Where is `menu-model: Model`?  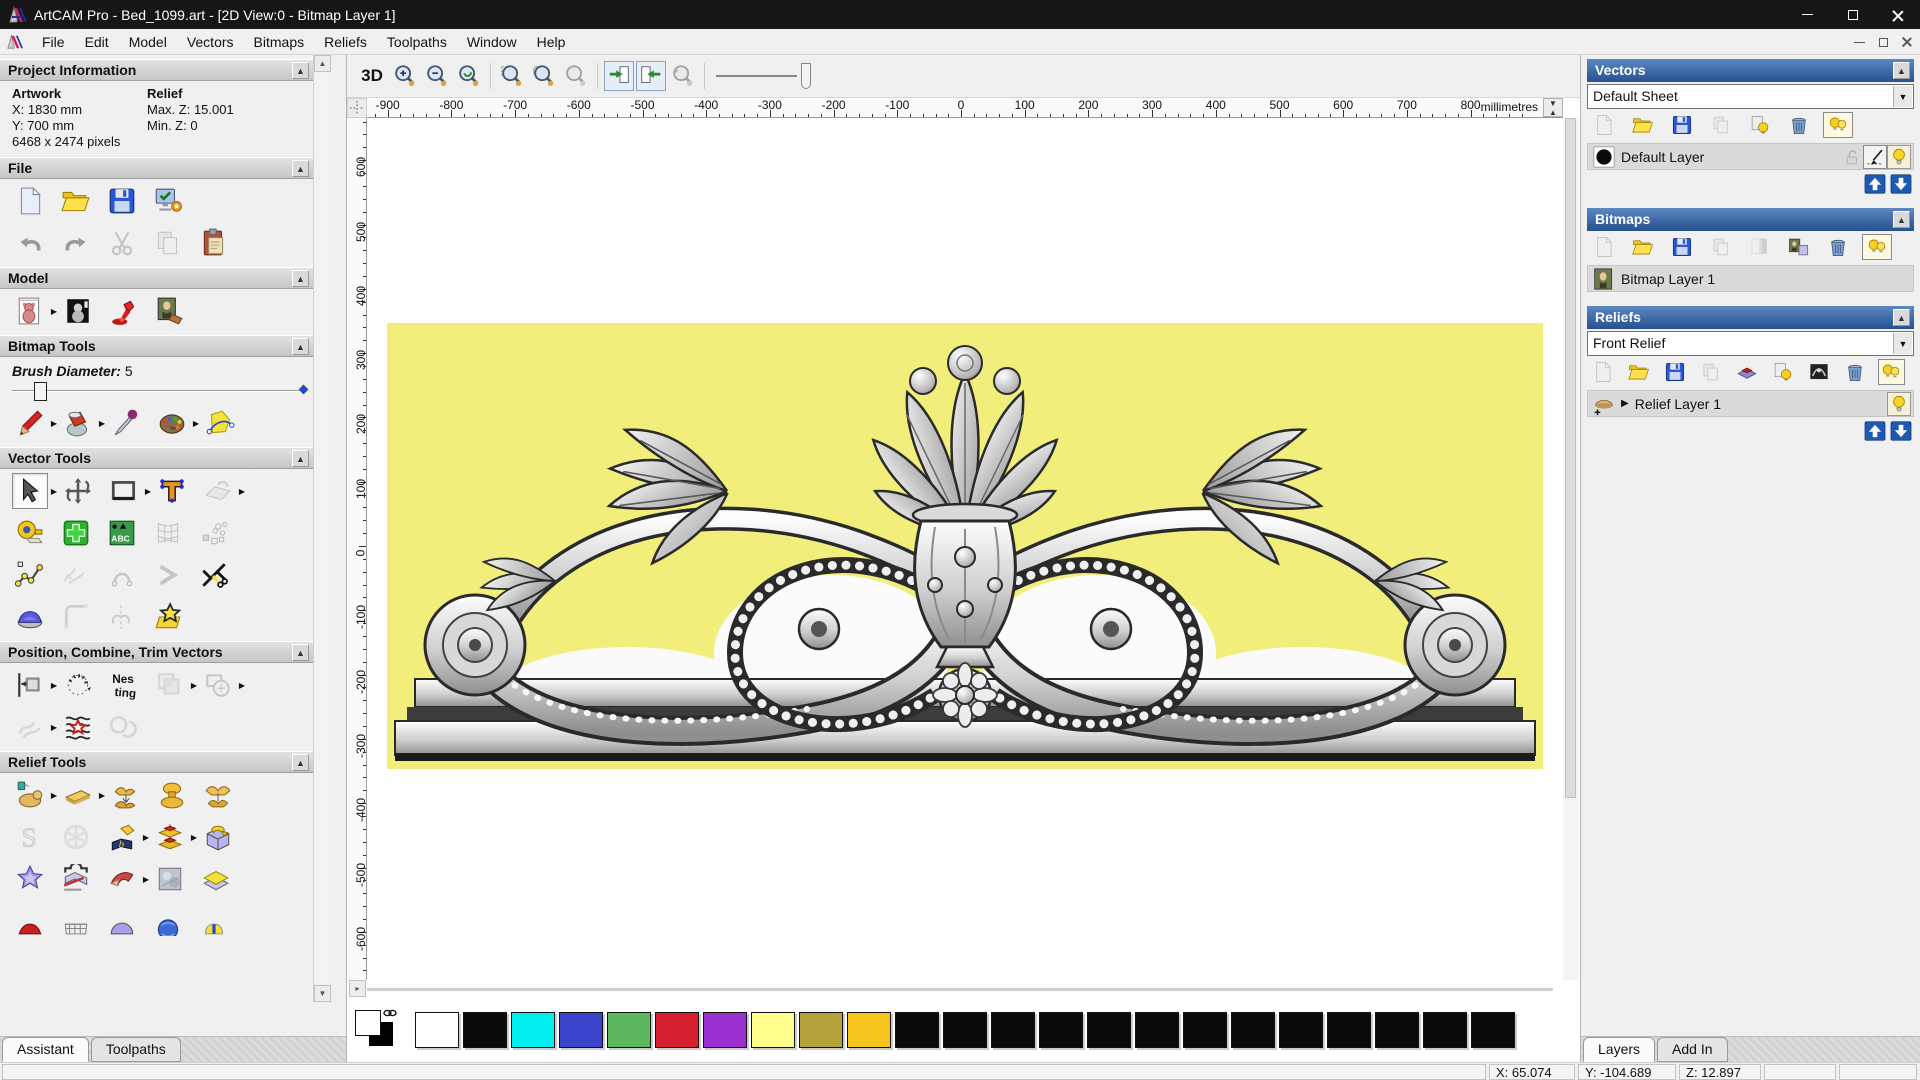
menu-model: Model is located at coordinates (148, 42).